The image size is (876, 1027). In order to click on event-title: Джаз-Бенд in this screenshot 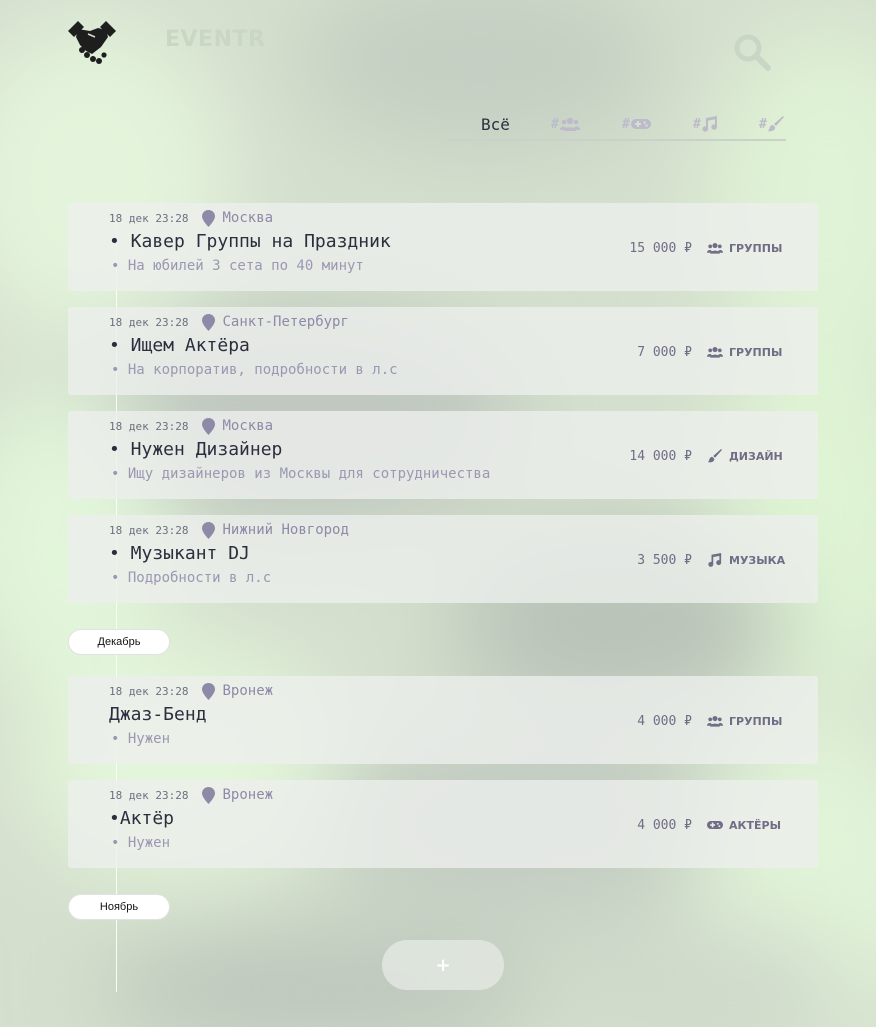, I will do `click(158, 714)`.